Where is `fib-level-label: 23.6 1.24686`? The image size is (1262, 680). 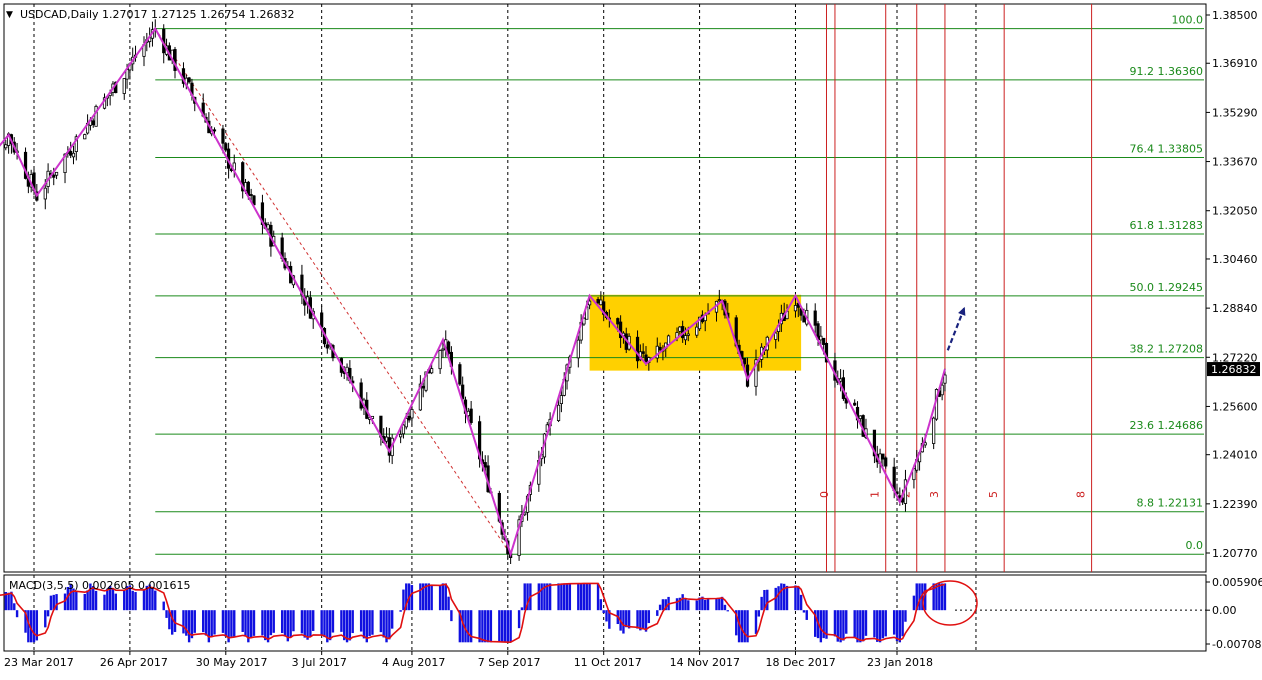
fib-level-label: 23.6 1.24686 is located at coordinates (1166, 425).